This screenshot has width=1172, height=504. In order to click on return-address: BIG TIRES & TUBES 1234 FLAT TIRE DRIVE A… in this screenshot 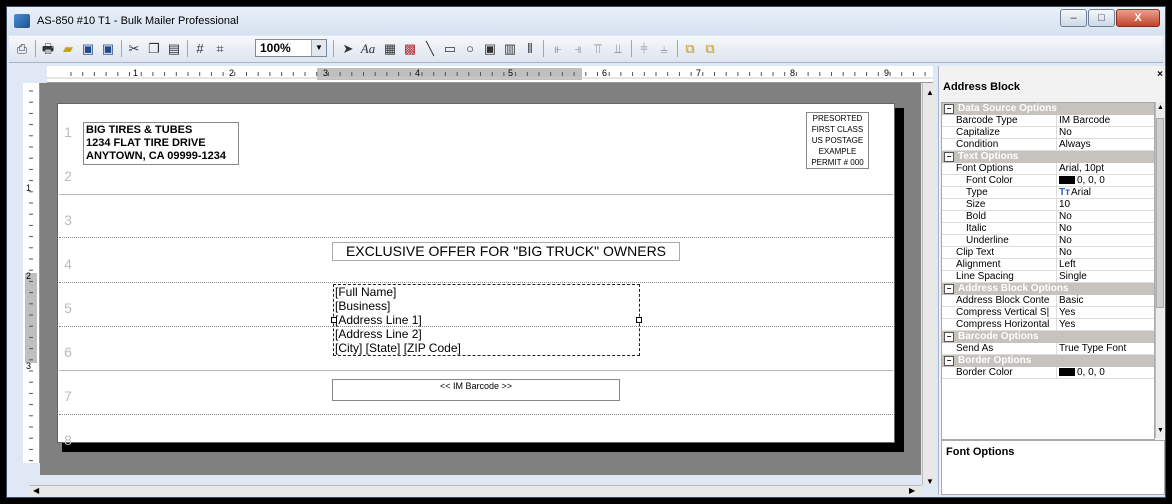, I will do `click(161, 143)`.